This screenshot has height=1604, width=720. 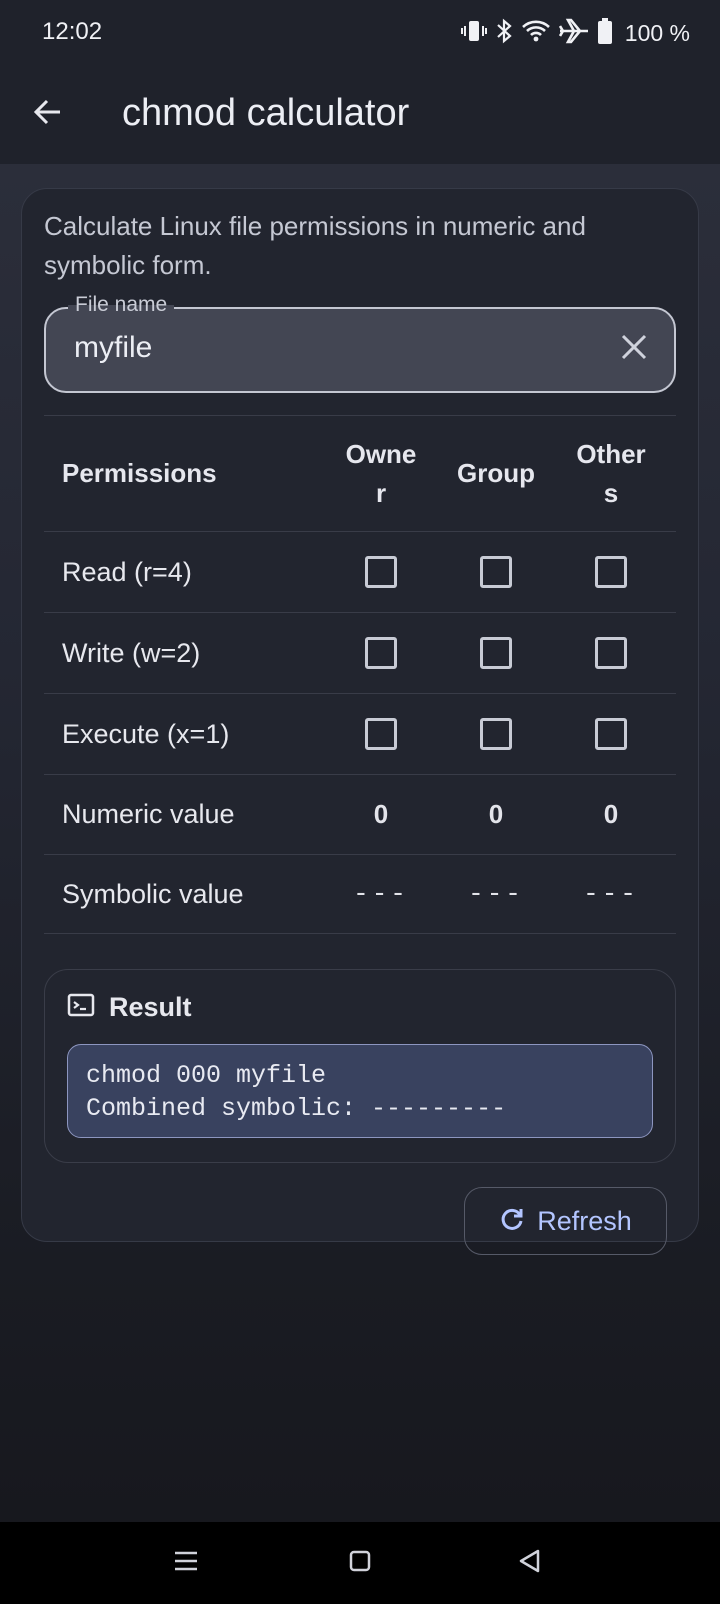 I want to click on menu-icon, so click(x=186, y=1563).